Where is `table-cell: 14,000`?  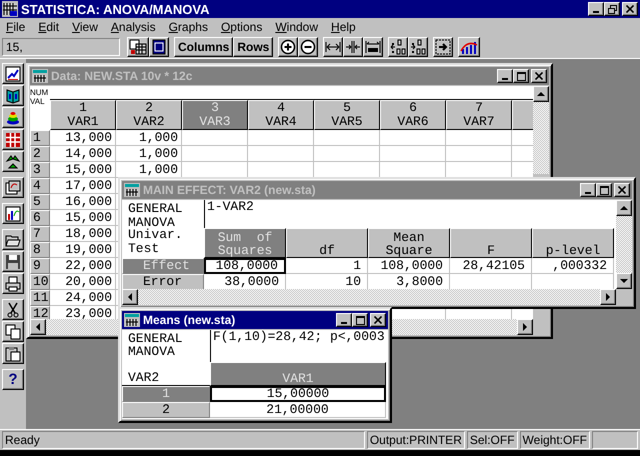 table-cell: 14,000 is located at coordinates (88, 153).